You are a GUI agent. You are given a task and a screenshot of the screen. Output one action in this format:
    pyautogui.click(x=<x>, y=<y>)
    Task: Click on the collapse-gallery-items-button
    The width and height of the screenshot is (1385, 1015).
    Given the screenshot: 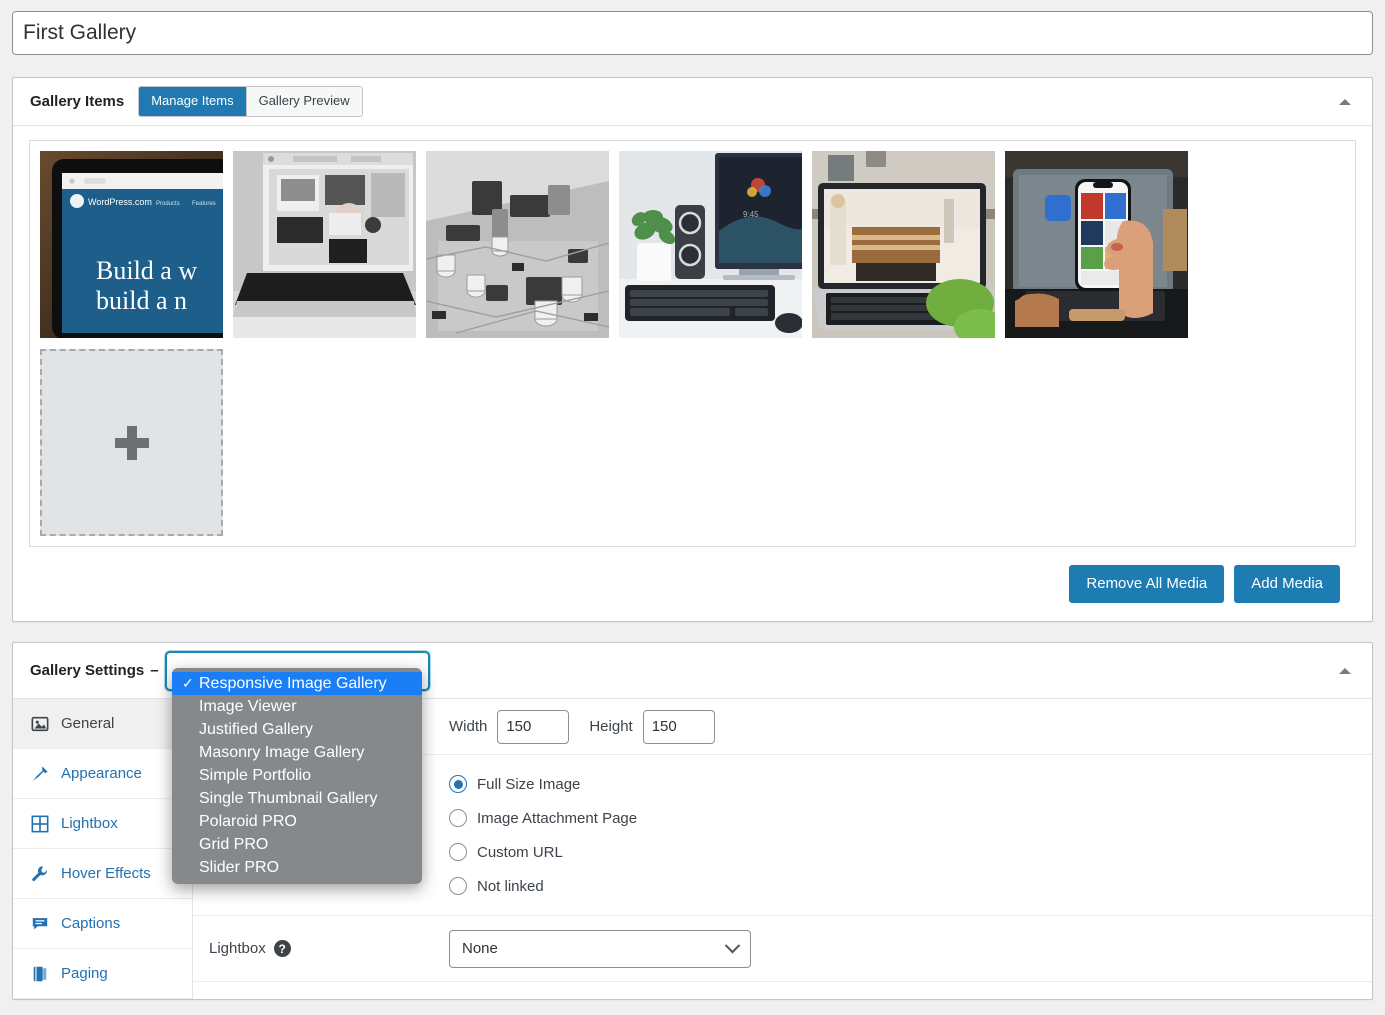 What is the action you would take?
    pyautogui.click(x=1345, y=102)
    